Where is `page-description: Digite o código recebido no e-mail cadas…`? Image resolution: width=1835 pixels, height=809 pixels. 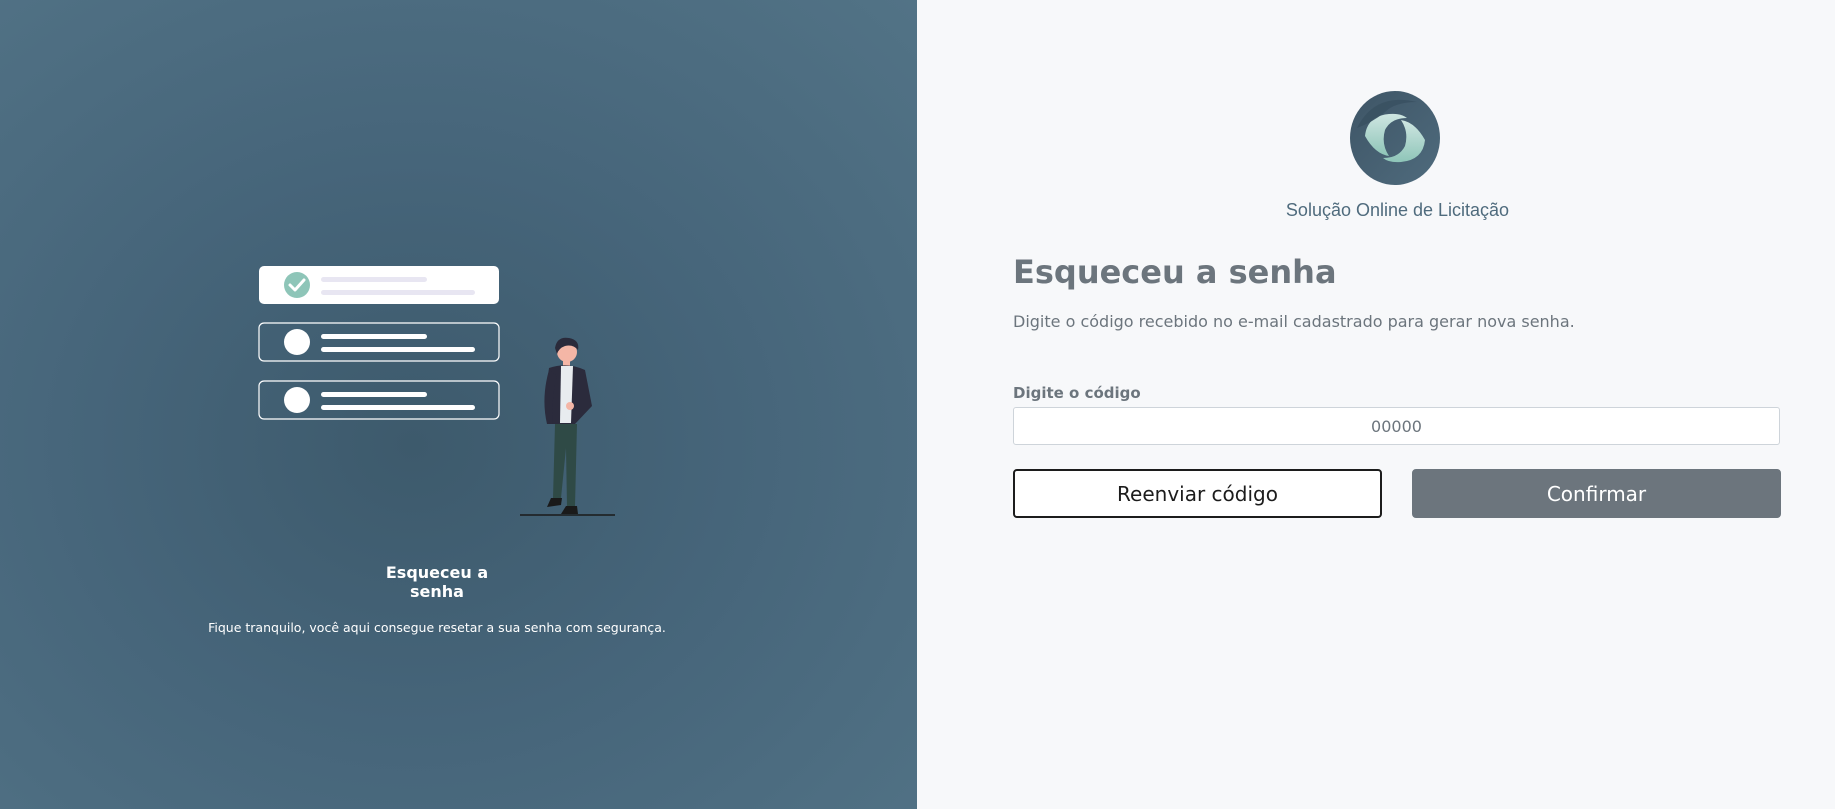
page-description: Digite o código recebido no e-mail cadas… is located at coordinates (1294, 321).